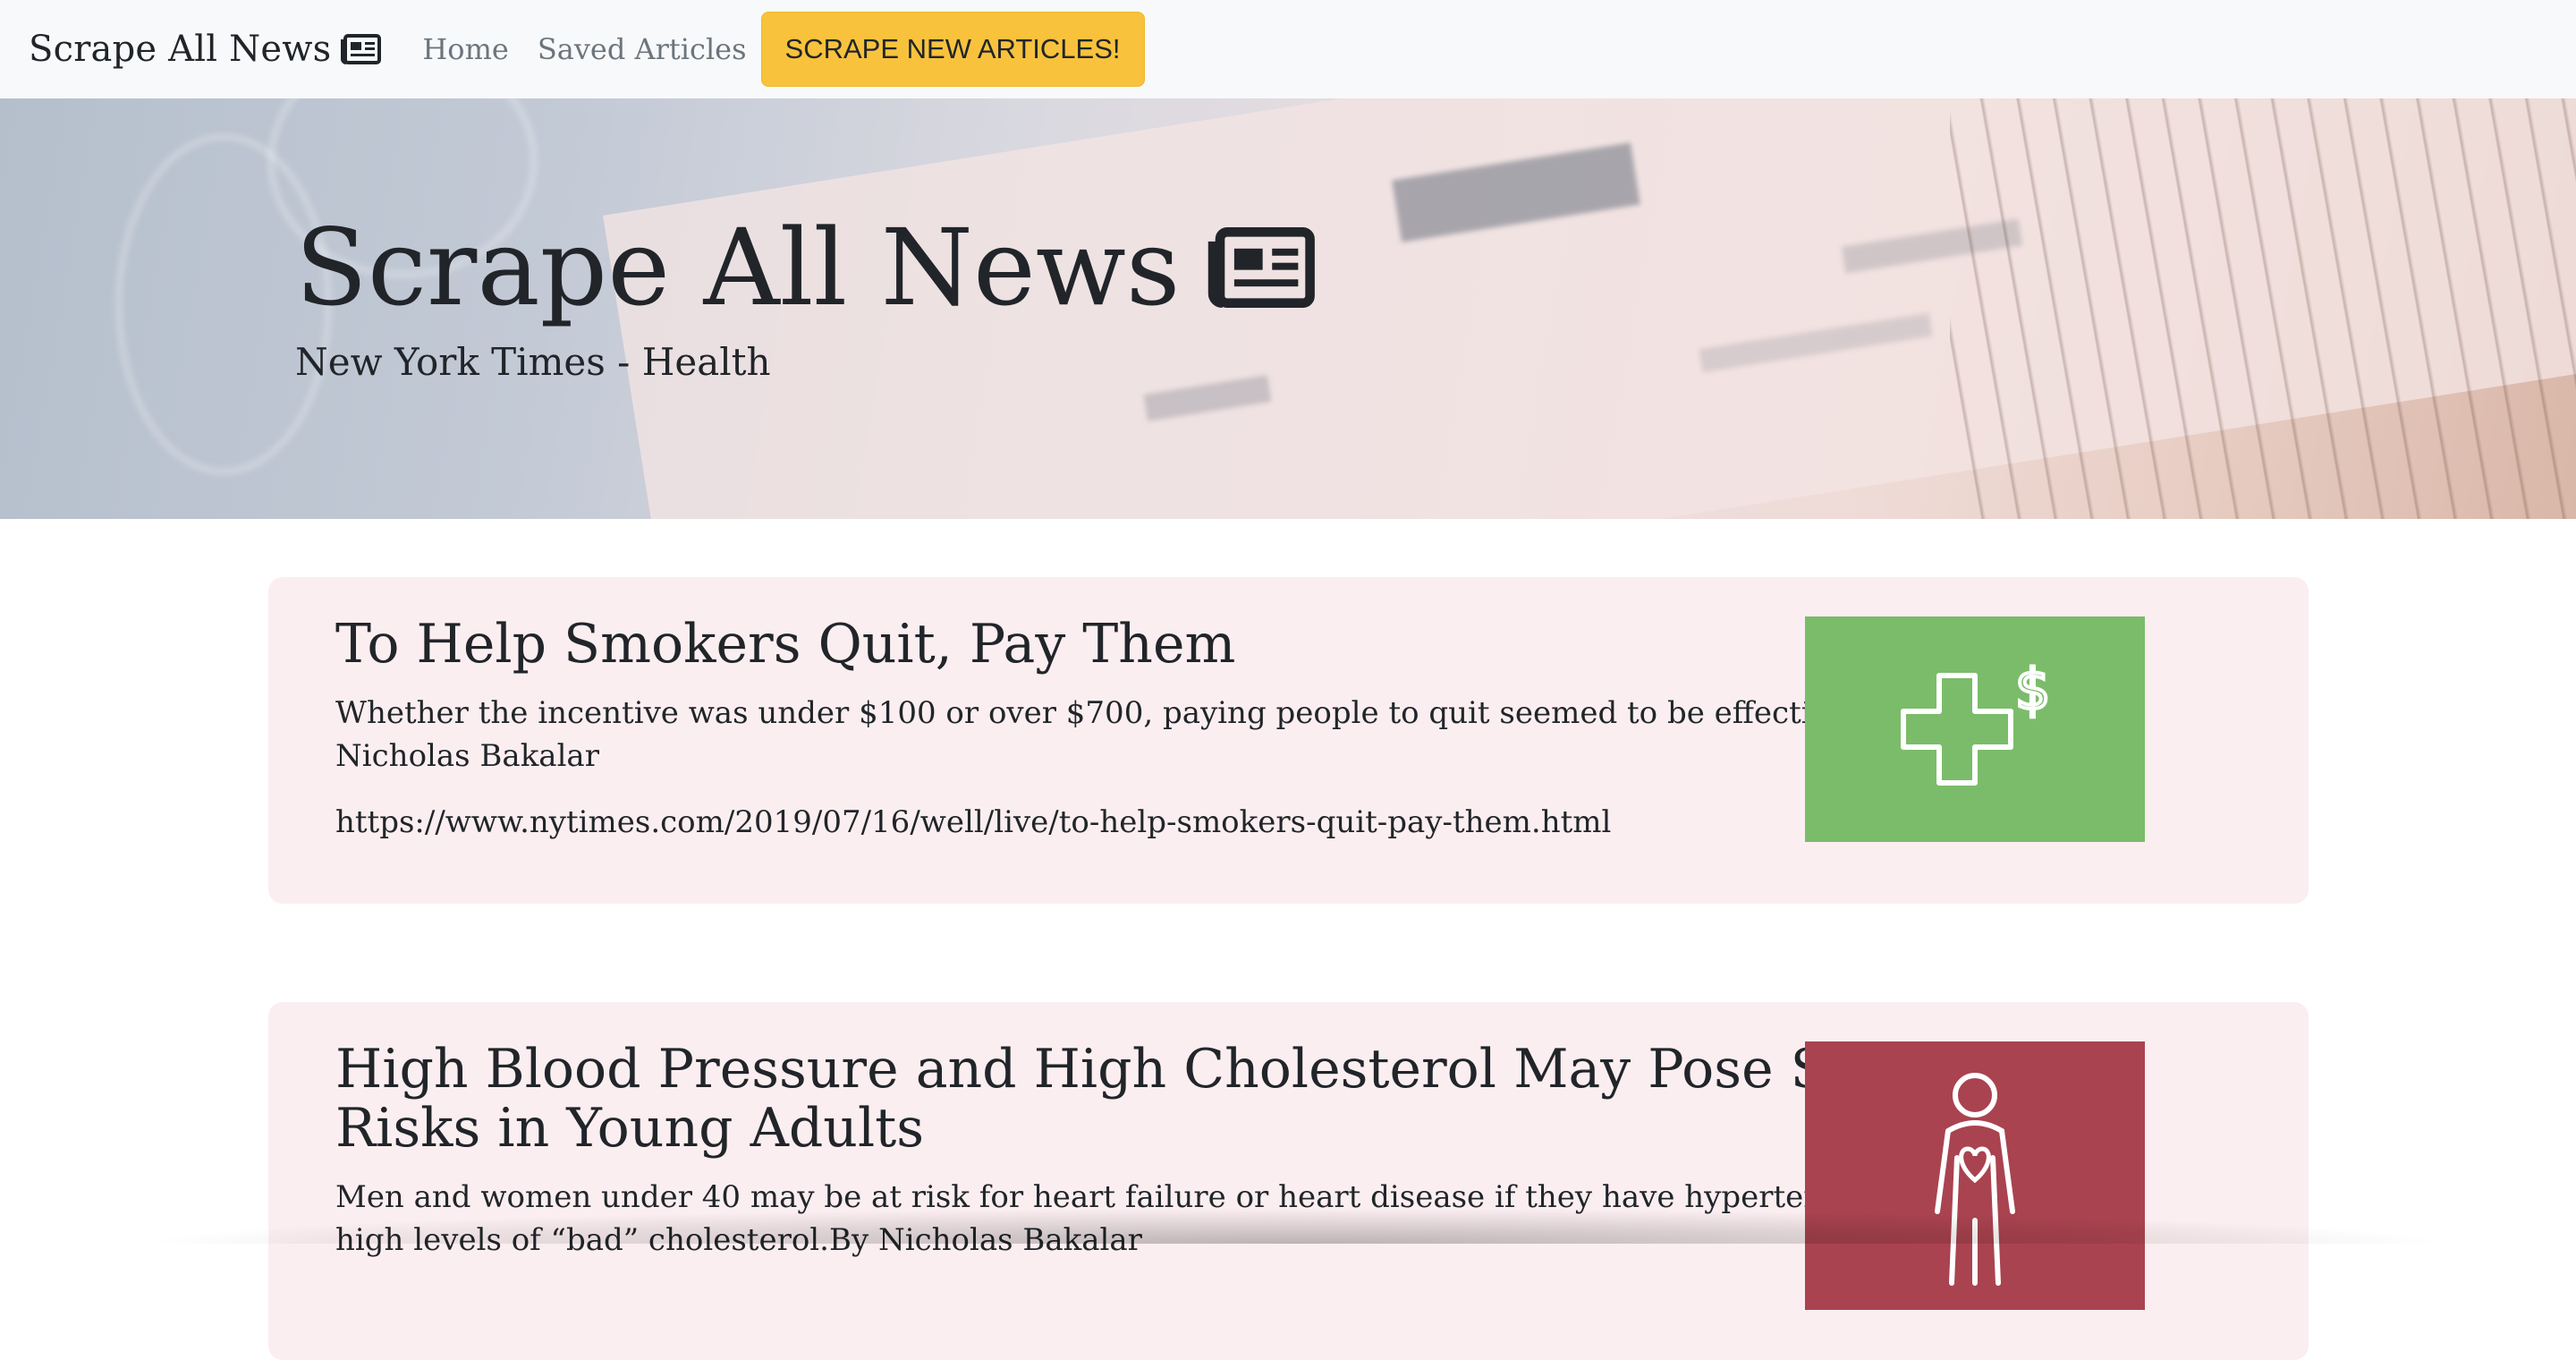 The height and width of the screenshot is (1360, 2576). I want to click on navbar-brand: Scrape All News, so click(205, 50).